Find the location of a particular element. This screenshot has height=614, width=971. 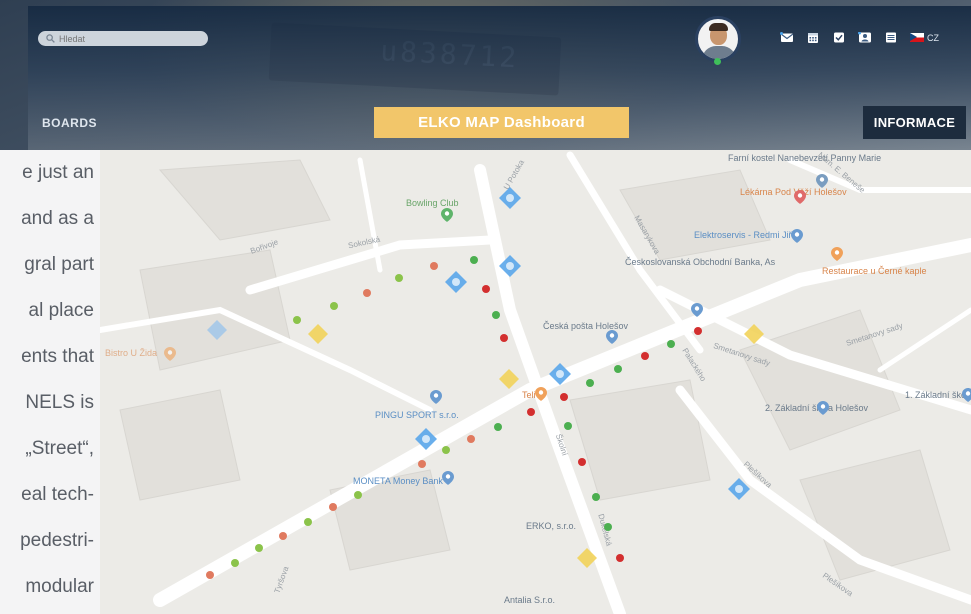

article-line: e just an is located at coordinates (58, 172).